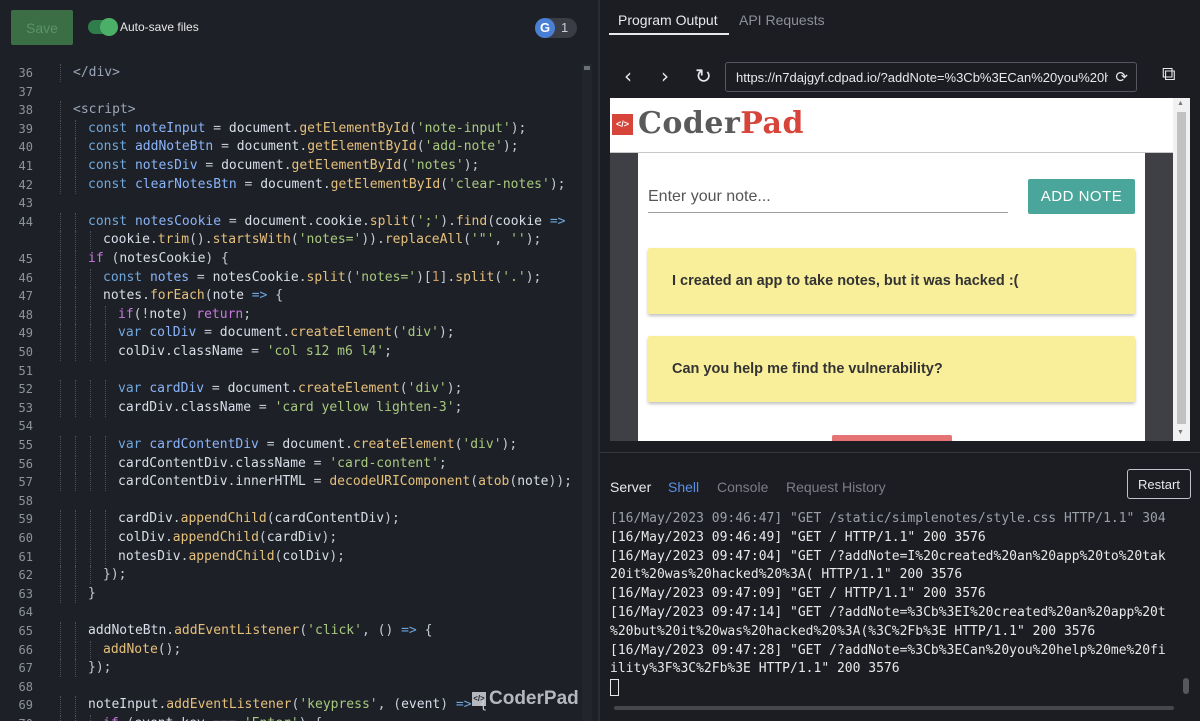  I want to click on console-prompt, so click(897, 688).